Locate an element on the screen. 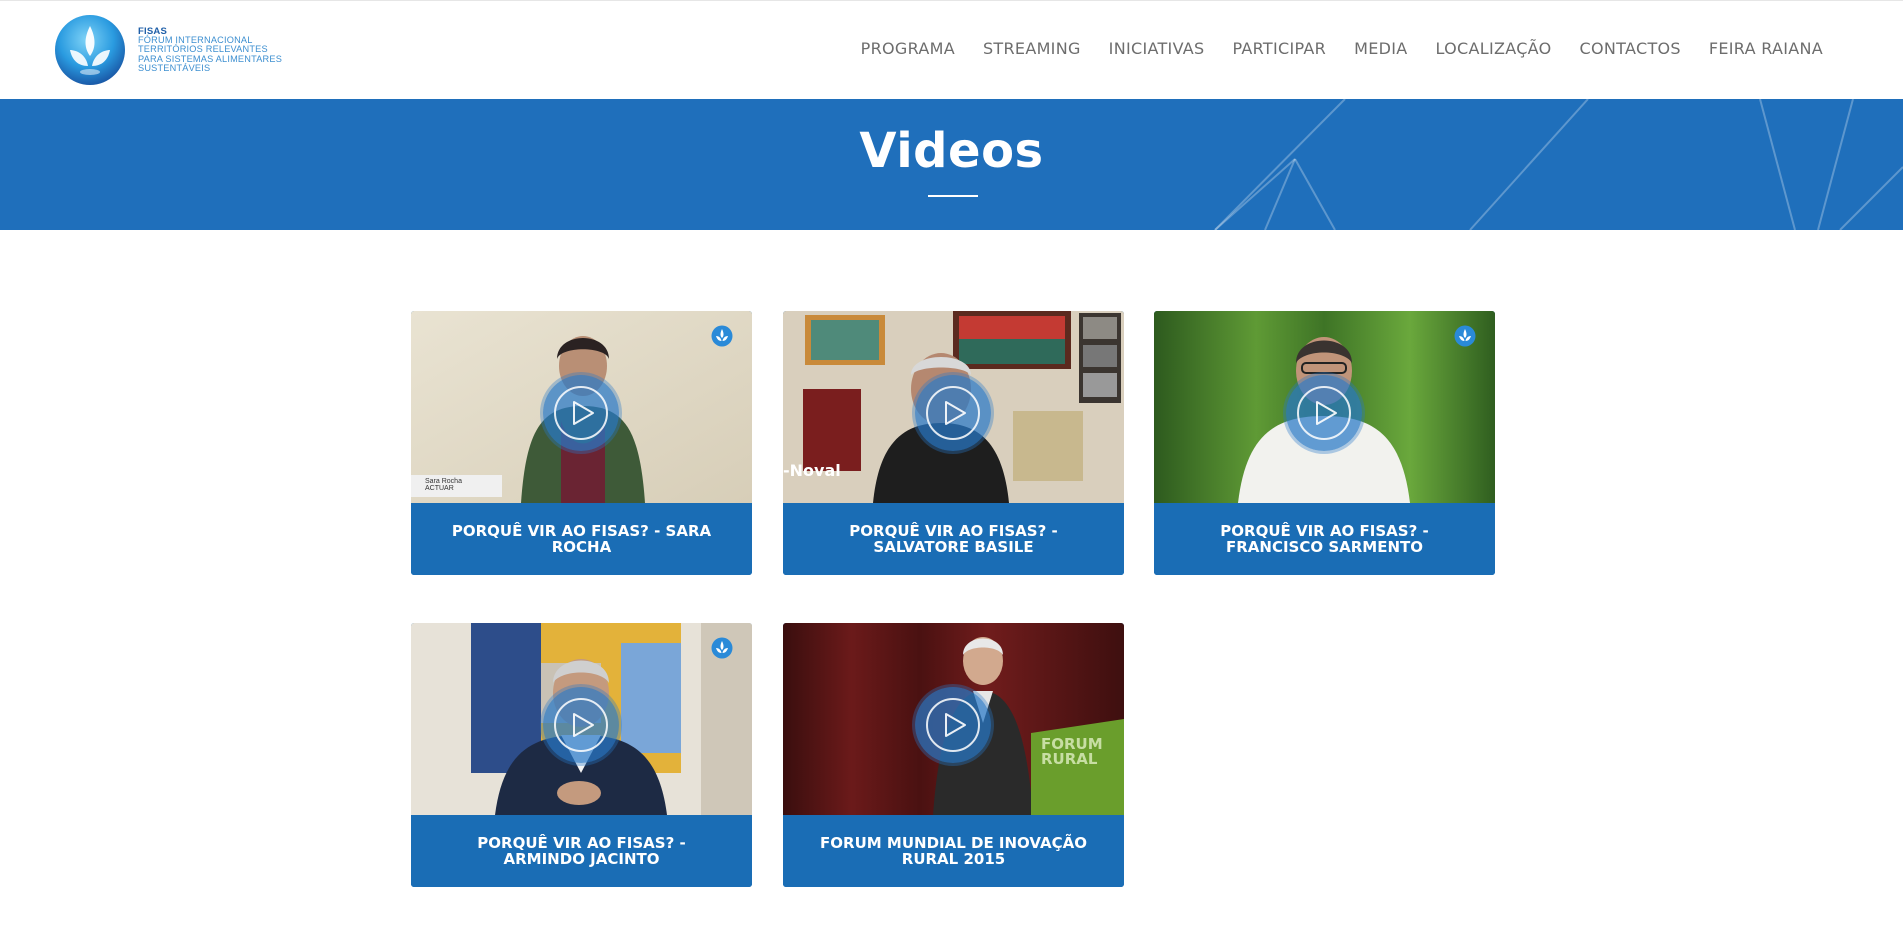 This screenshot has width=1903, height=935. video-title: PORQUÊ VIR AO FISAS? - ARMINDO JACINTO is located at coordinates (581, 851).